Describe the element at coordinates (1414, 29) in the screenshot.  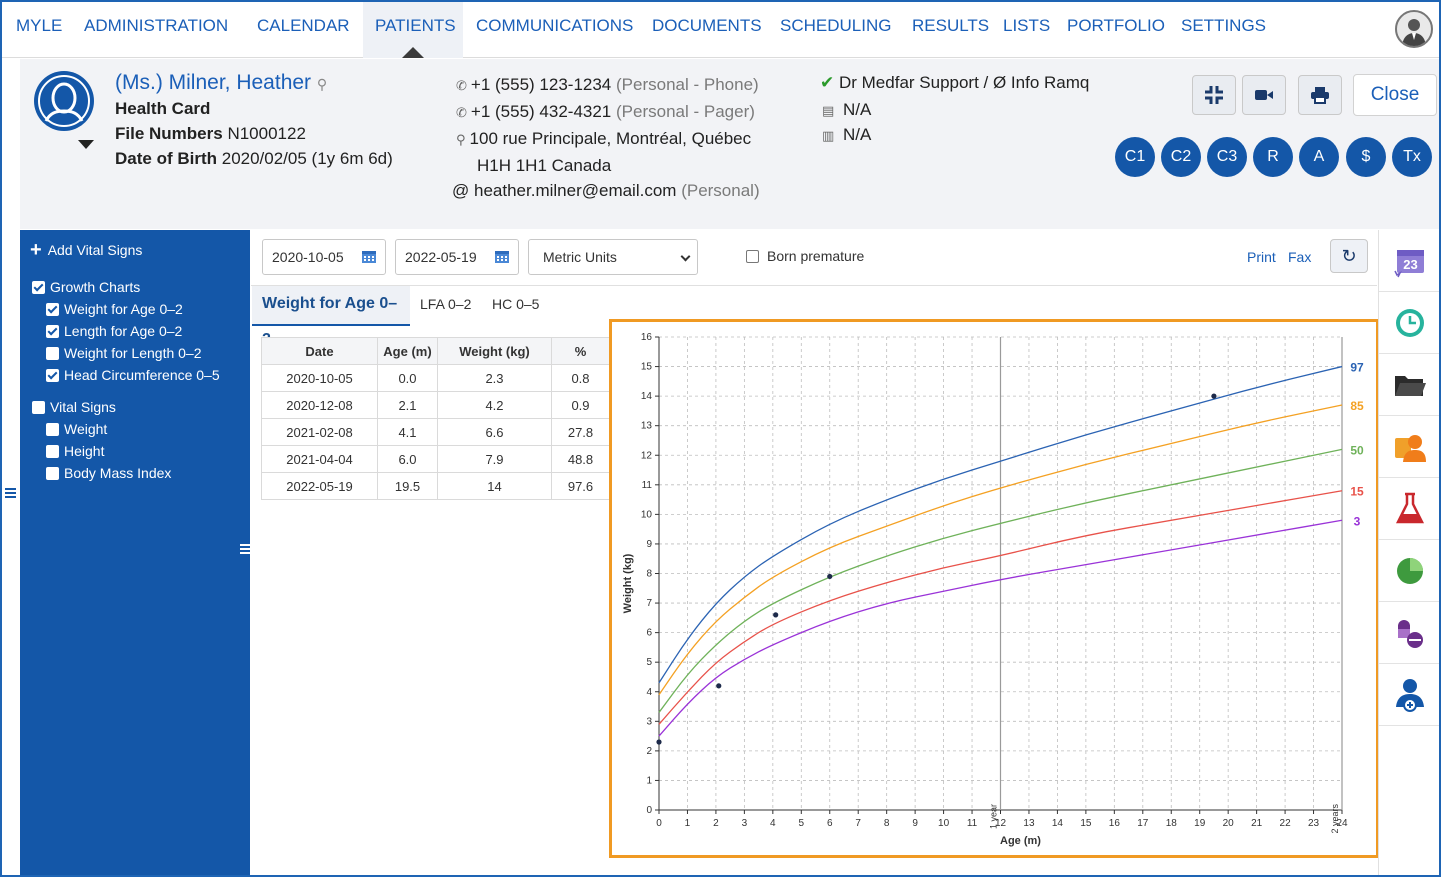
I see `user-avatar-icon` at that location.